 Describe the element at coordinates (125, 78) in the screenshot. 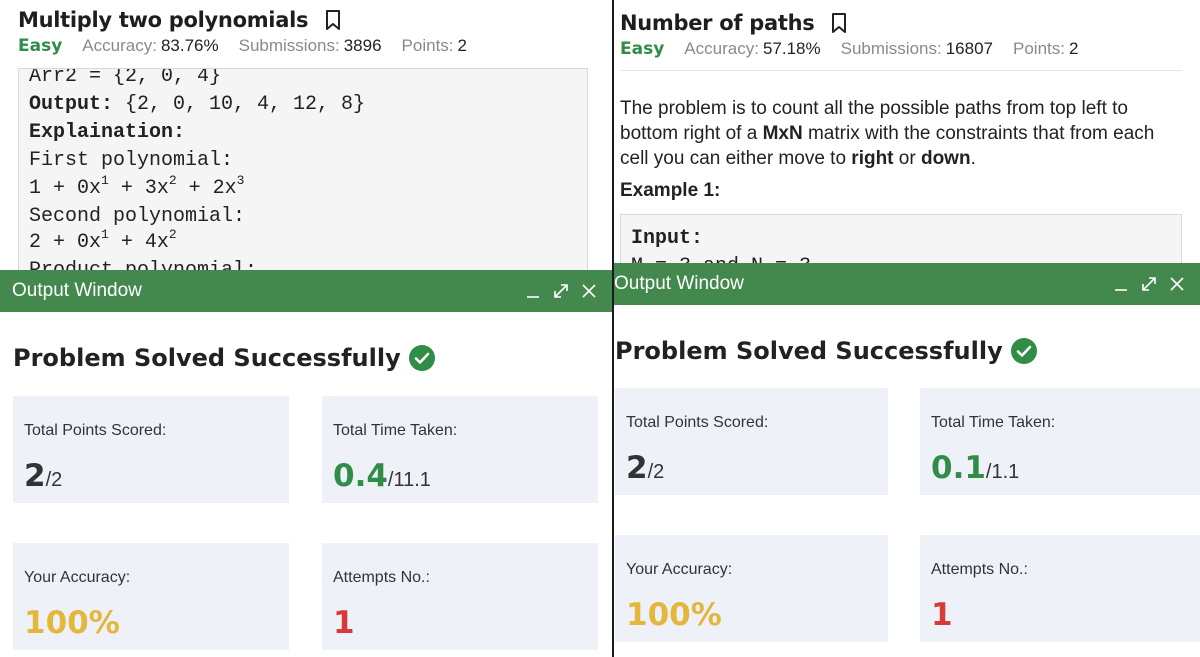

I see `code-line: Arr2 = {2, 0, 4}` at that location.